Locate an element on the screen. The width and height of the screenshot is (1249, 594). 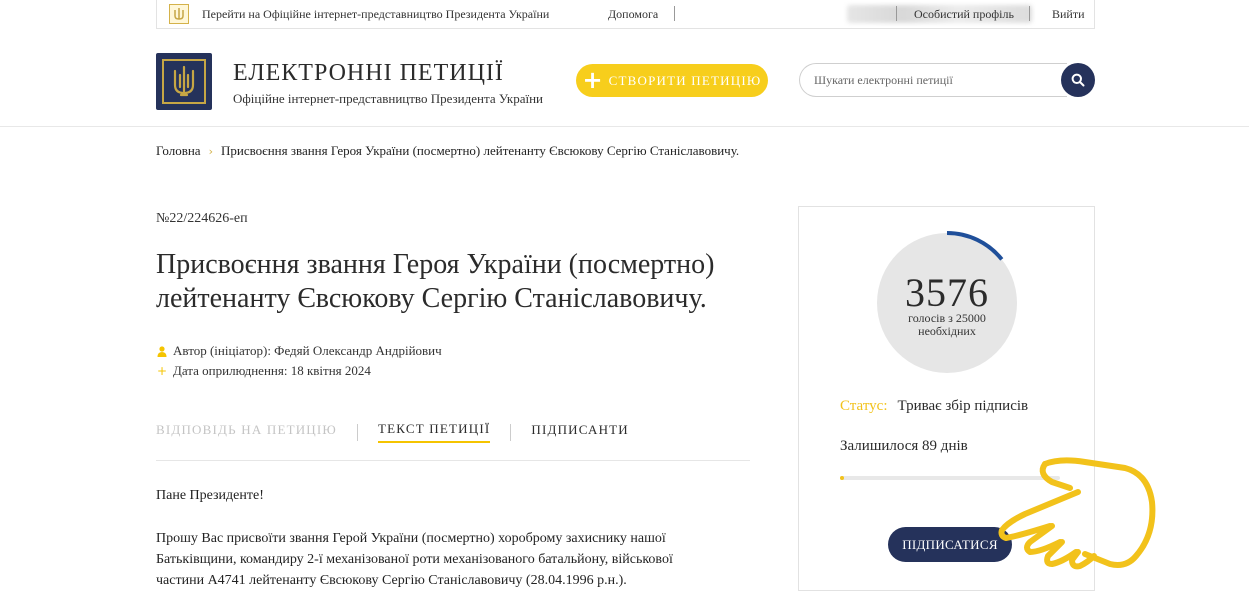
create-petition-button: + СТВОРИТИ ПЕТИЦІЮ is located at coordinates (672, 80).